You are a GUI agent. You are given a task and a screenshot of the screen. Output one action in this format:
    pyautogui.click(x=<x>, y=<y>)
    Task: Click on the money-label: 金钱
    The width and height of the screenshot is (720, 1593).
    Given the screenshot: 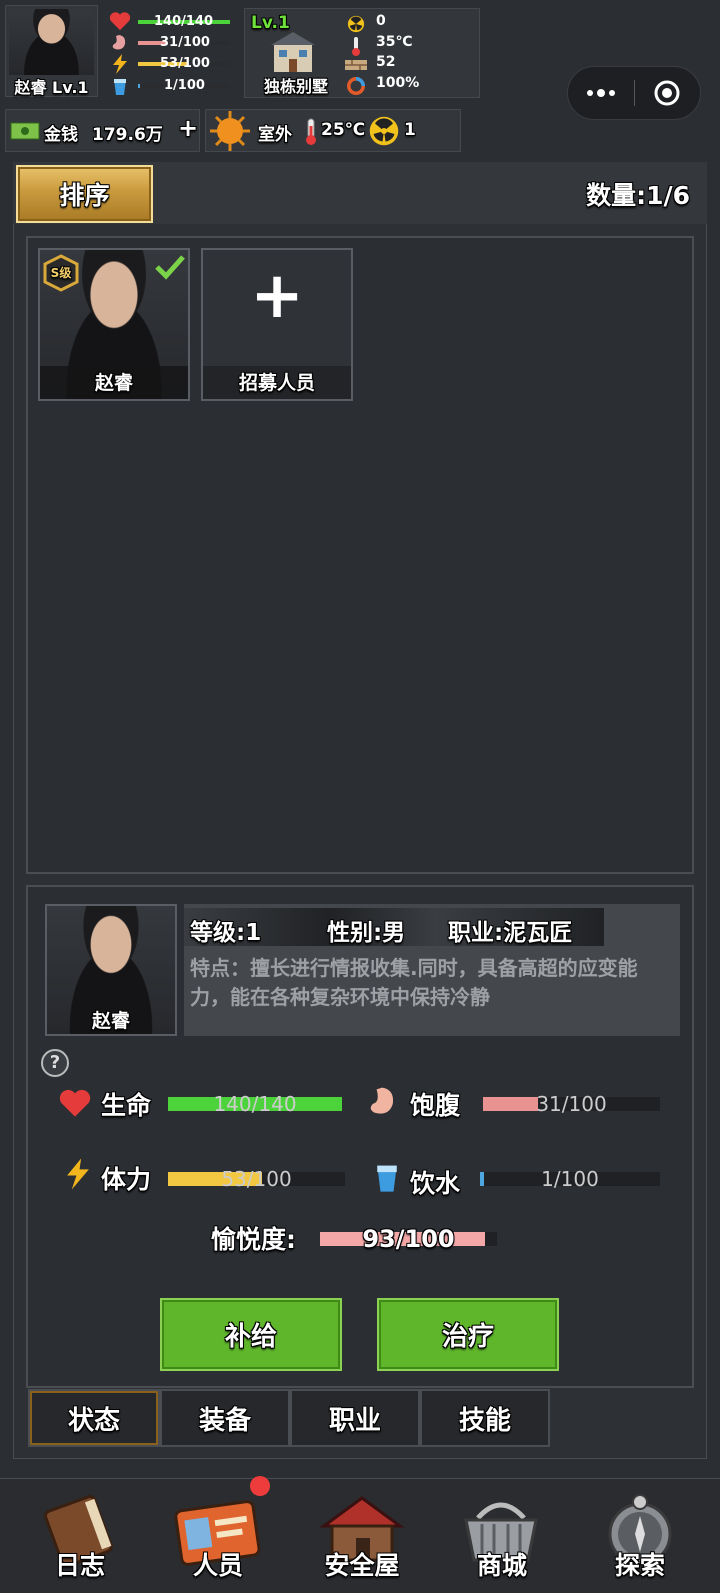 What is the action you would take?
    pyautogui.click(x=61, y=135)
    